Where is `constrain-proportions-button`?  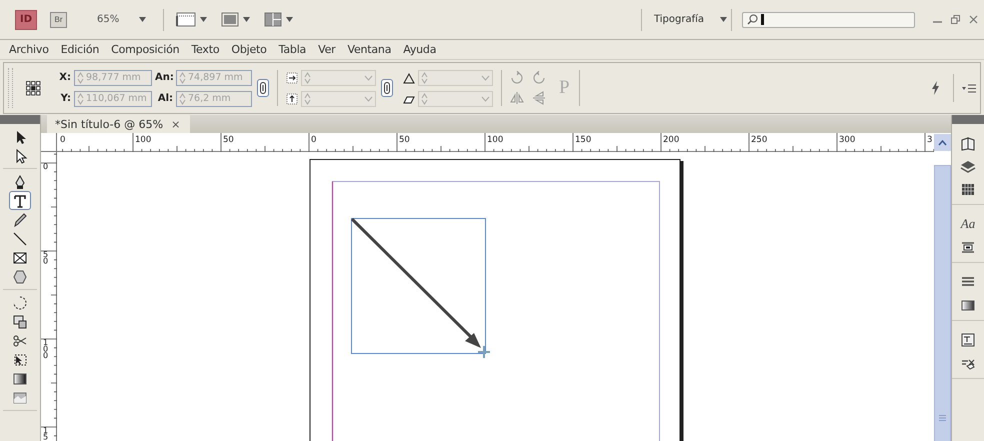
constrain-proportions-button is located at coordinates (263, 88).